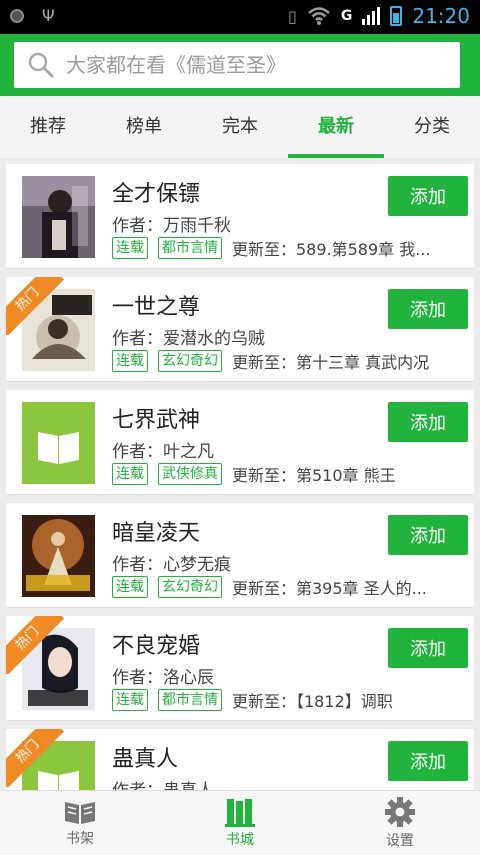  Describe the element at coordinates (145, 759) in the screenshot. I see `book-title: 蛊真人` at that location.